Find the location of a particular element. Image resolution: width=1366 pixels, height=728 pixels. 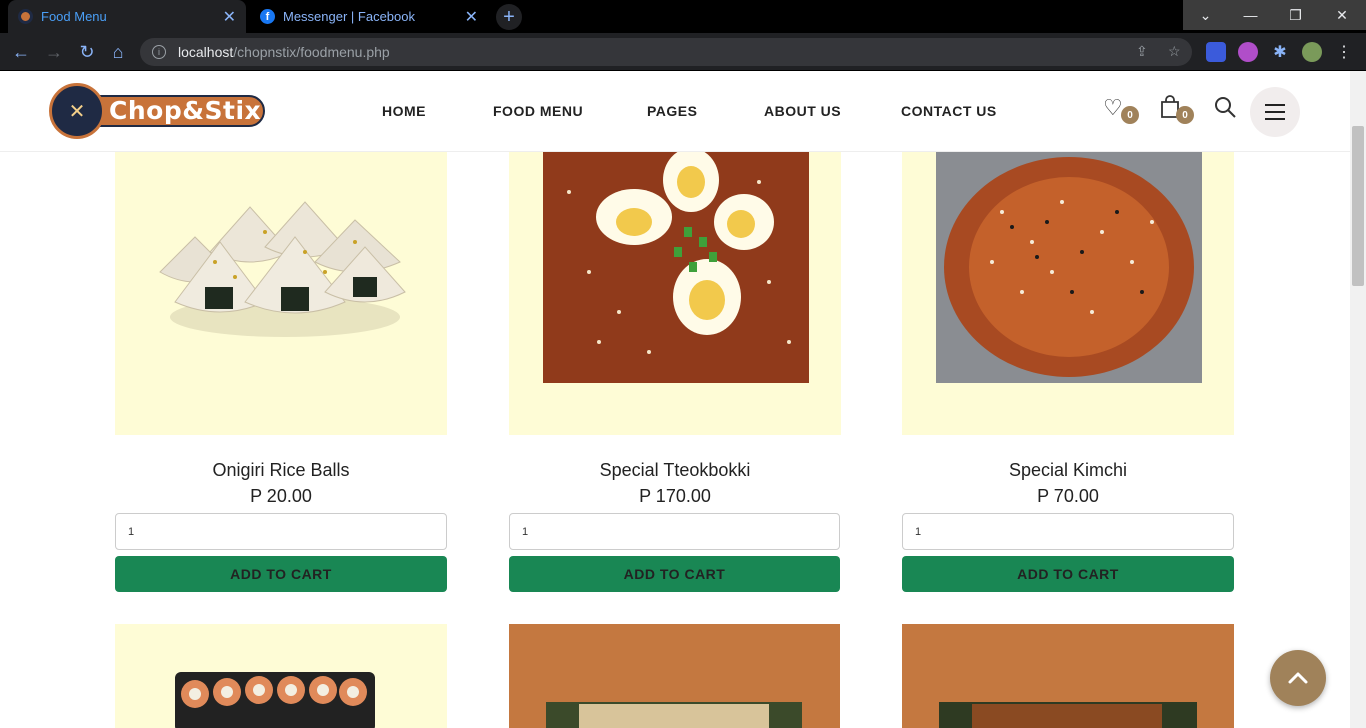

product-name: Special Kimchi is located at coordinates (1068, 470).